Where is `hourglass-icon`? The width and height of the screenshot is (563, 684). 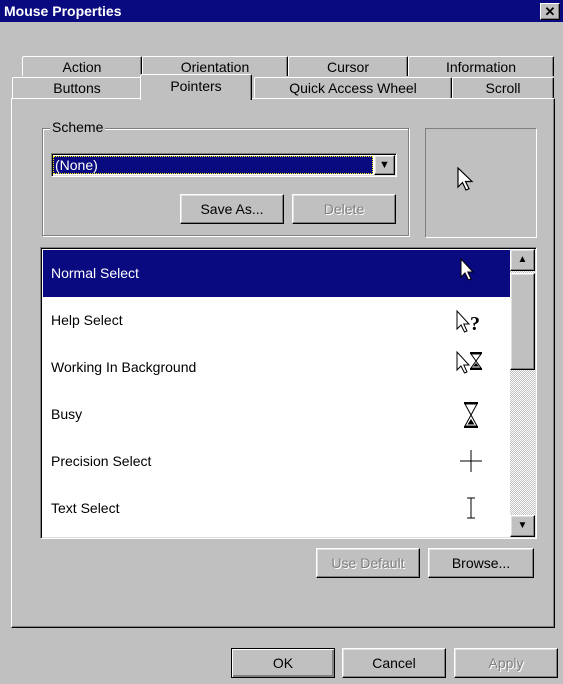 hourglass-icon is located at coordinates (471, 415).